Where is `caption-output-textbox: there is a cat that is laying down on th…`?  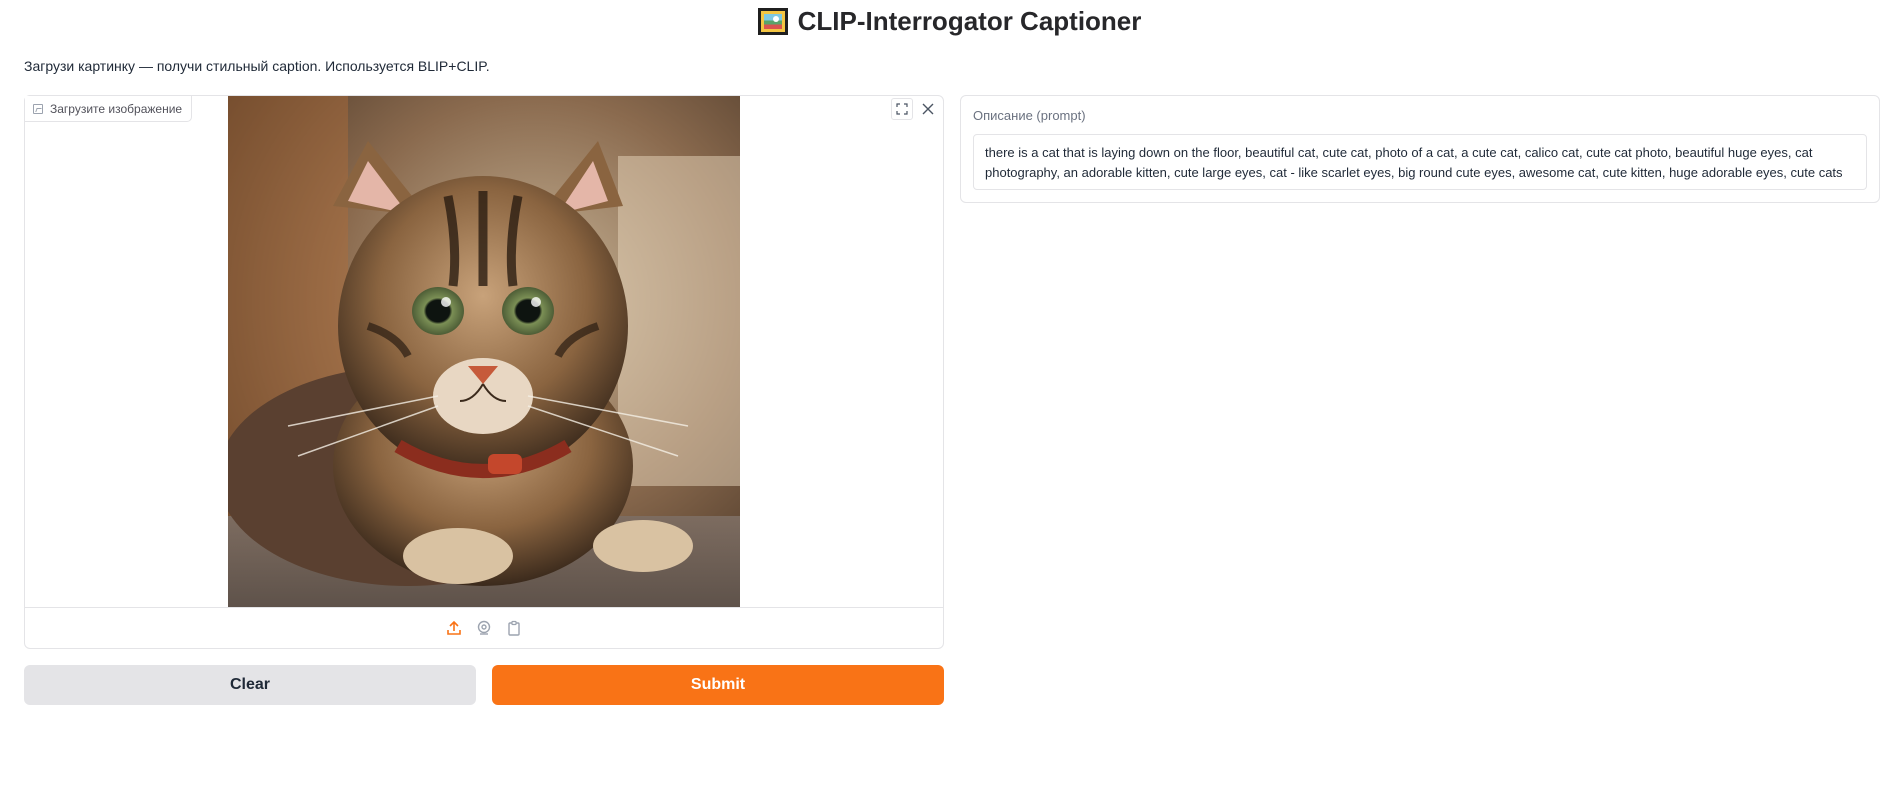 caption-output-textbox: there is a cat that is laying down on th… is located at coordinates (1420, 162).